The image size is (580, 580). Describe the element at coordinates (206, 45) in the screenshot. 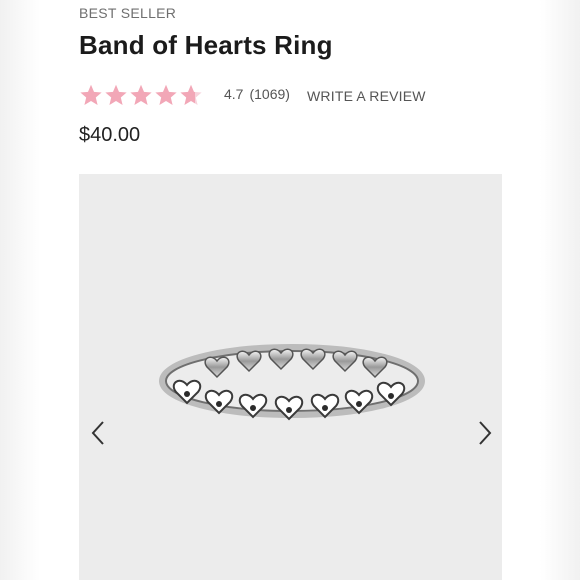

I see `product-title: Band of Hearts Ring` at that location.